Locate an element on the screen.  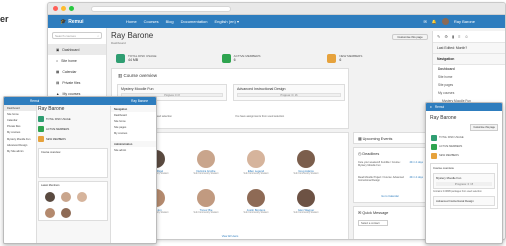
list-icon: ≡ is located at coordinates (459, 36).